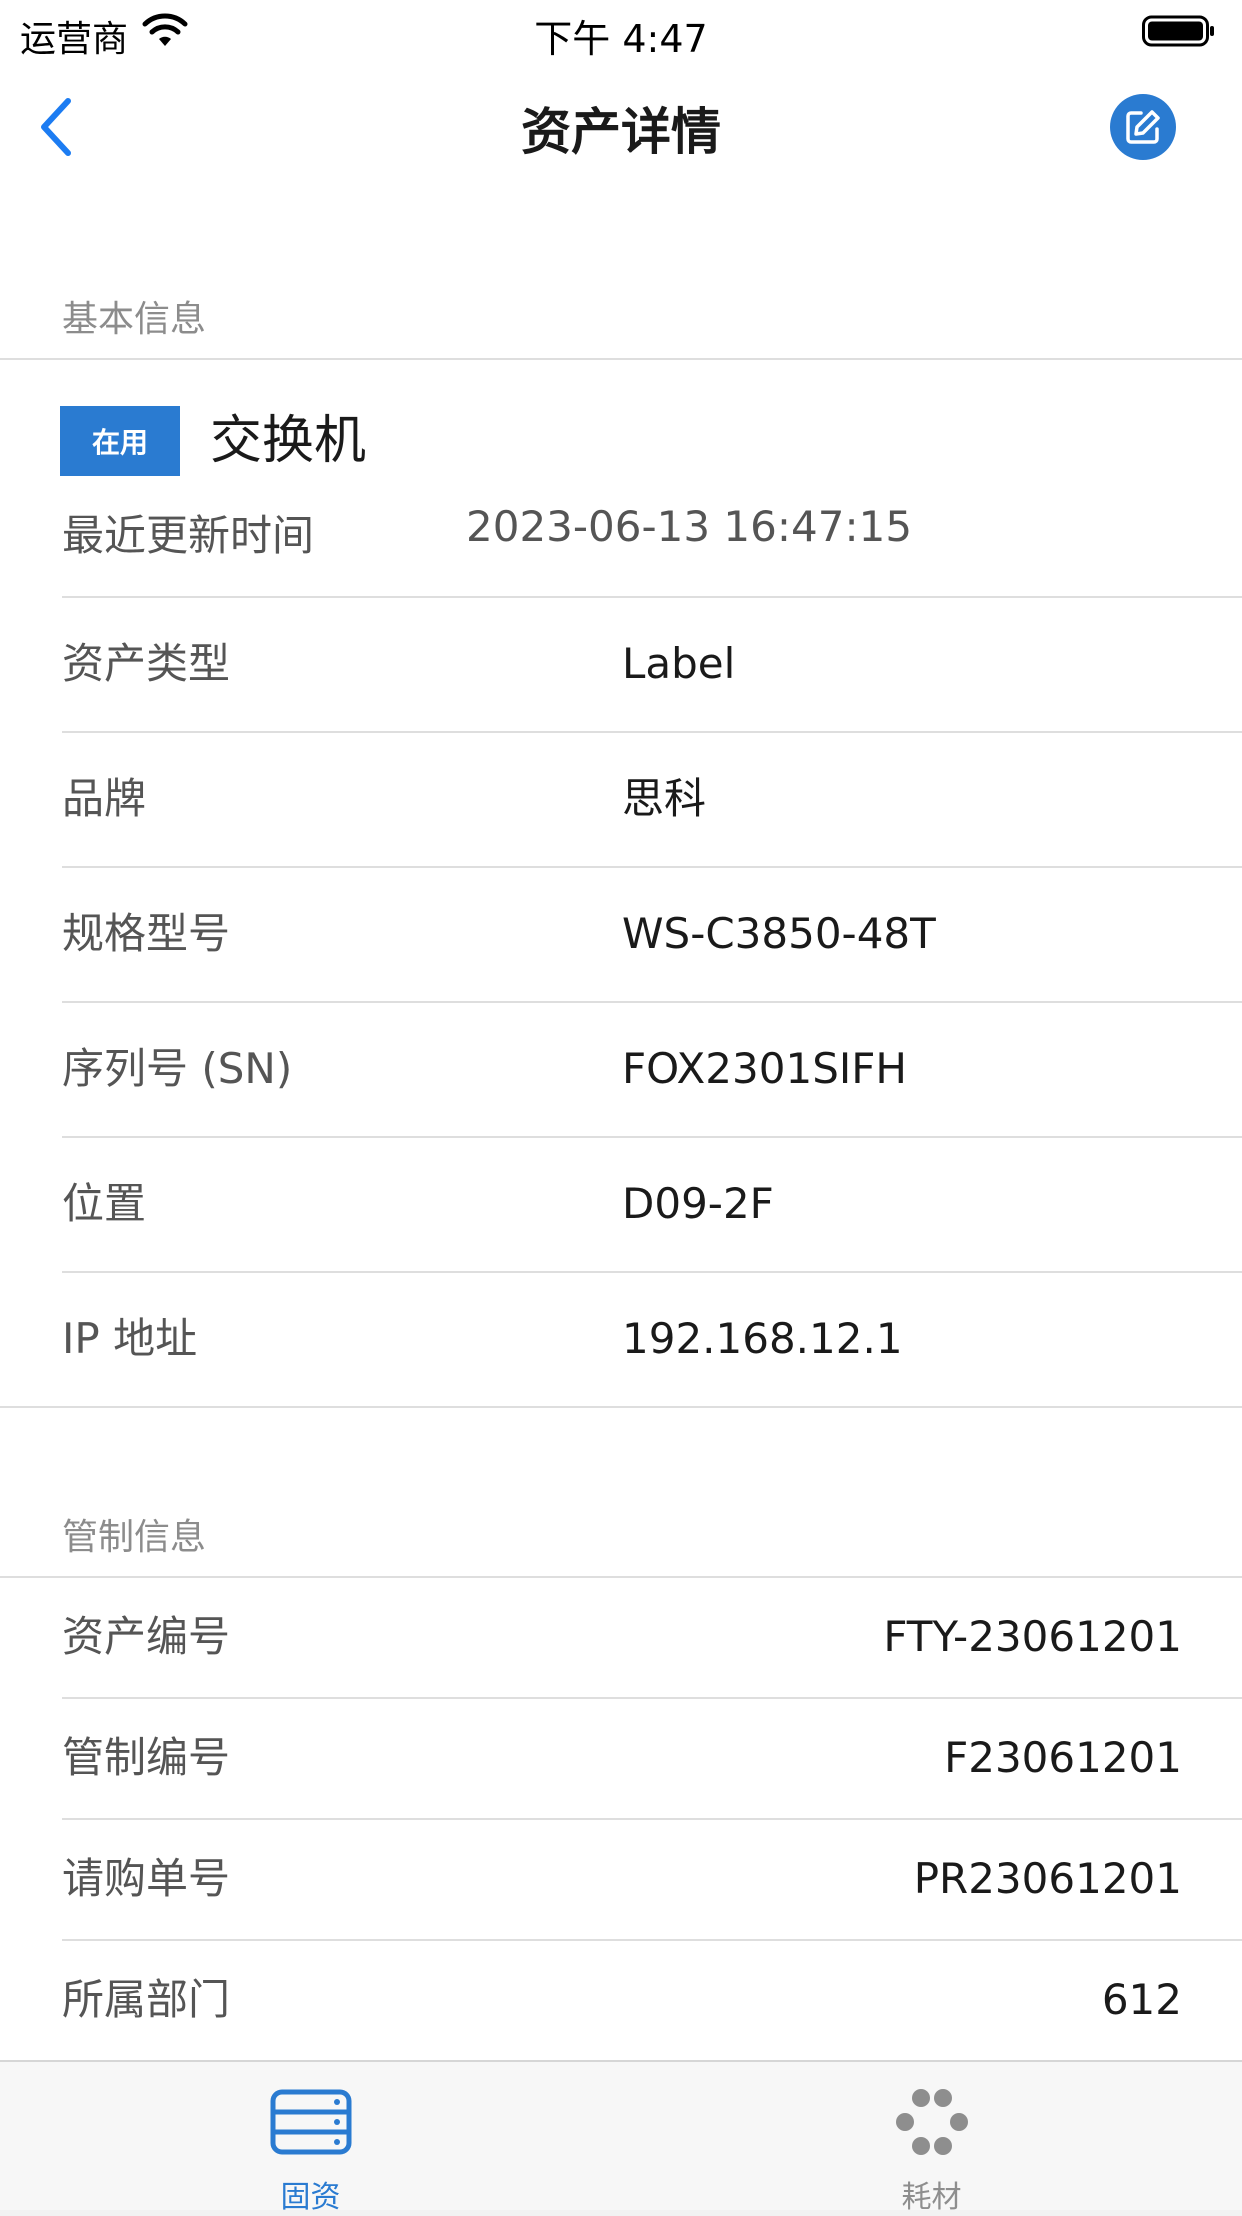 The height and width of the screenshot is (2216, 1242). What do you see at coordinates (622, 1637) in the screenshot?
I see `info-row-asset-number: 资产编号 FTY-23061201` at bounding box center [622, 1637].